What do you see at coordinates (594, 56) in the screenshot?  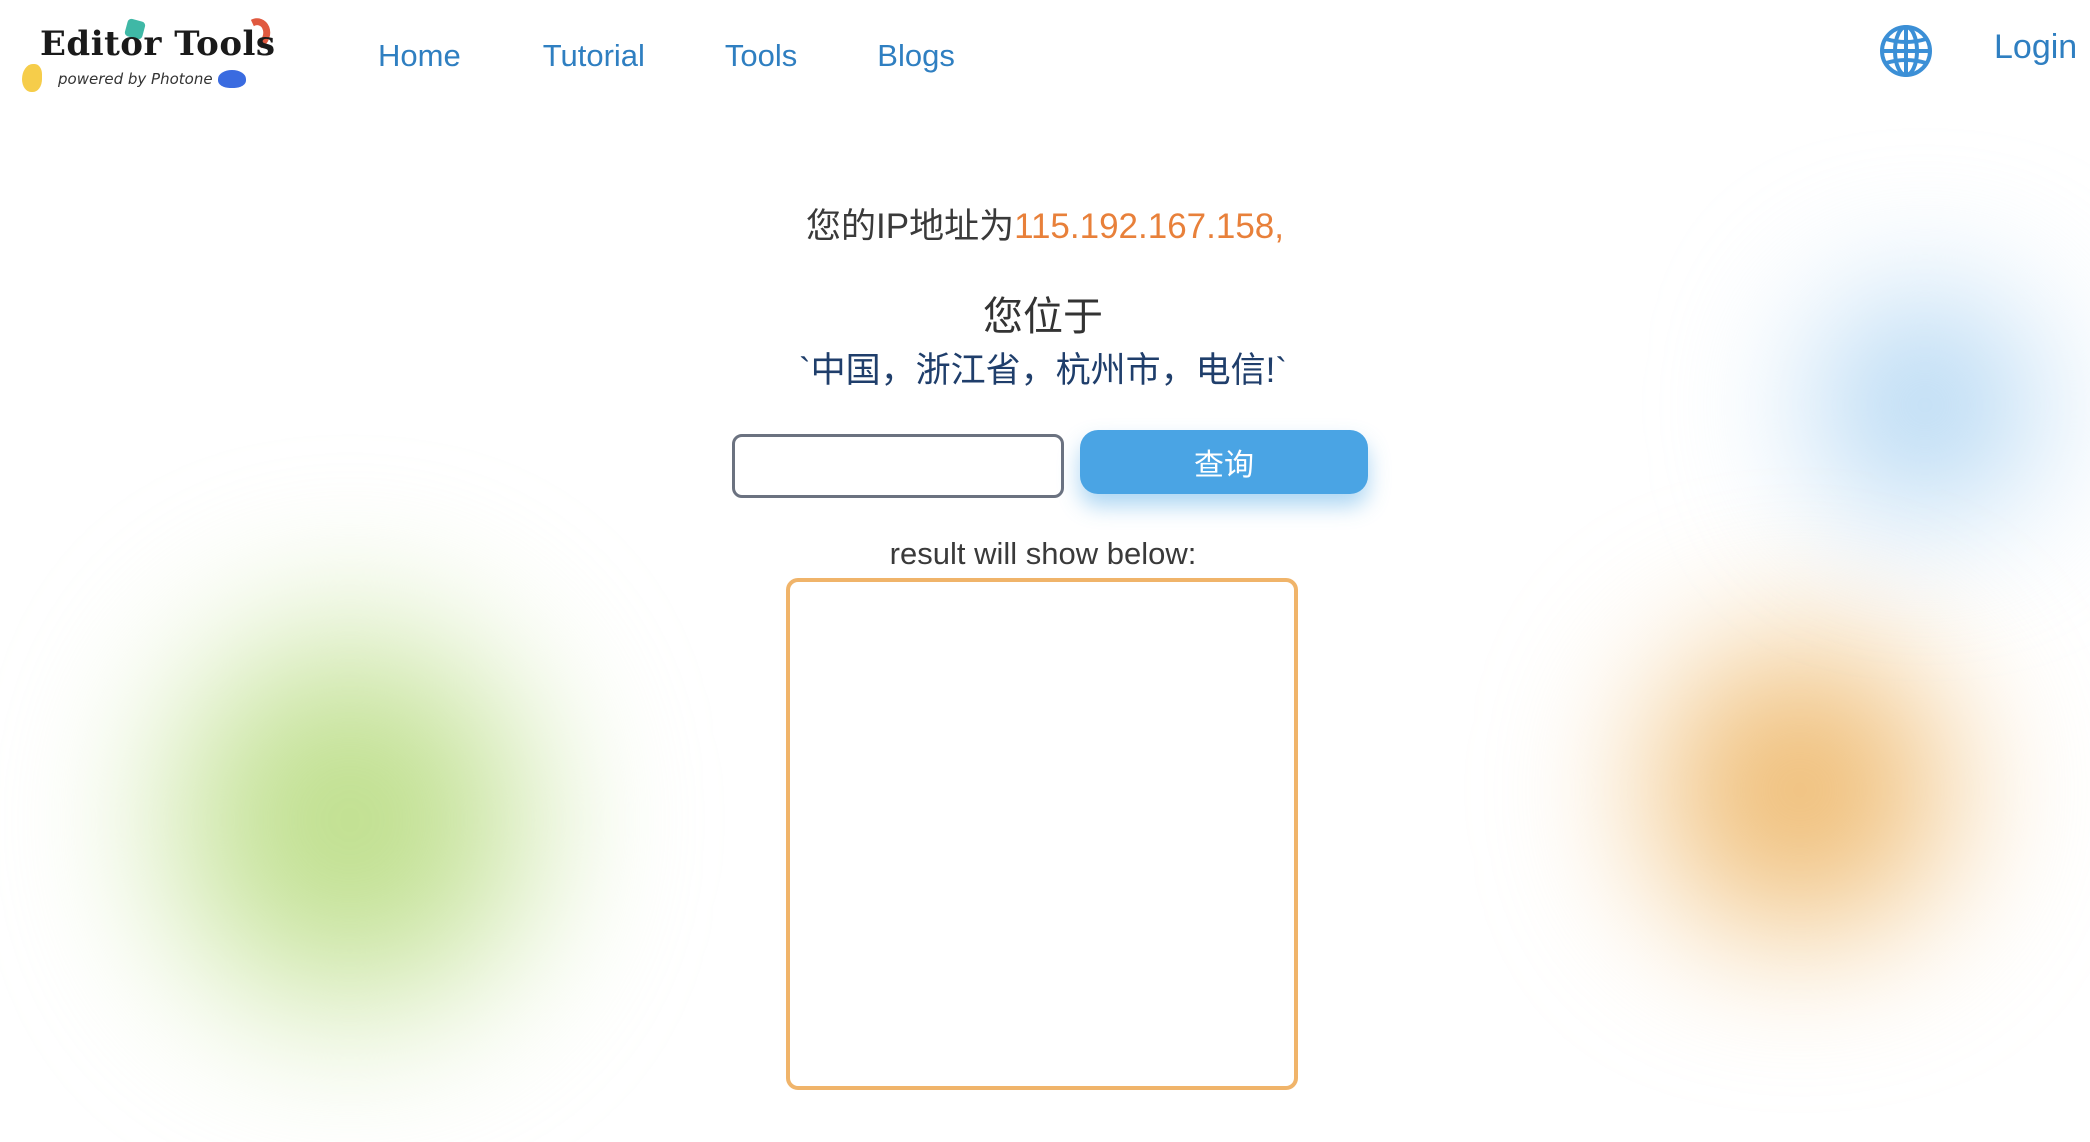 I see `nav-tutorial-link: Tutorial` at bounding box center [594, 56].